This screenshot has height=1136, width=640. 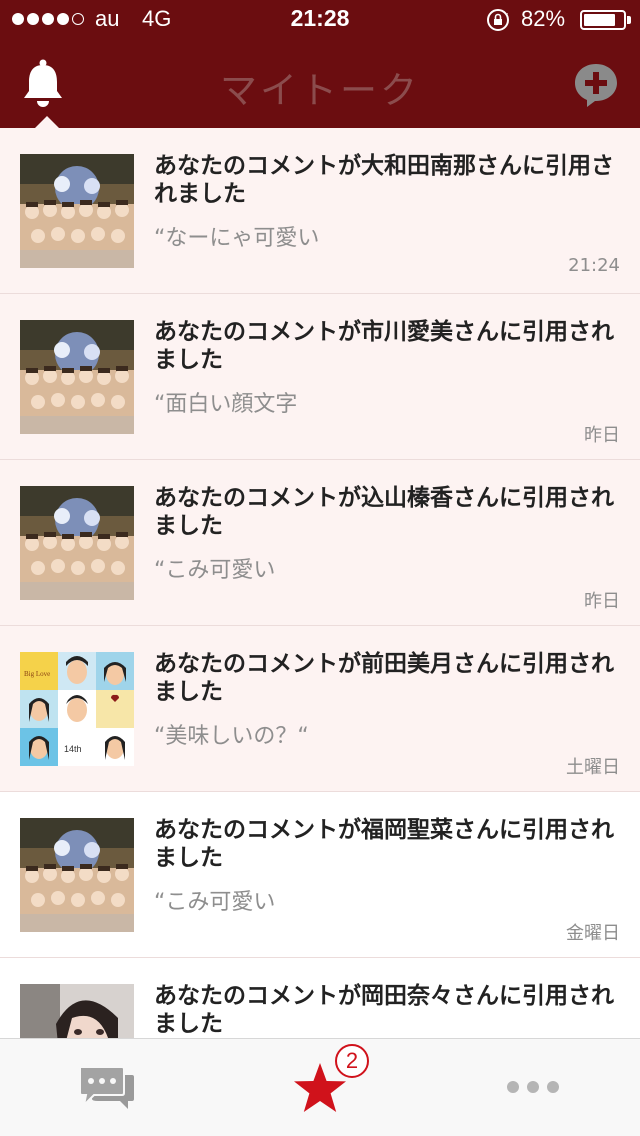 I want to click on rotation-lock-icon, so click(x=498, y=20).